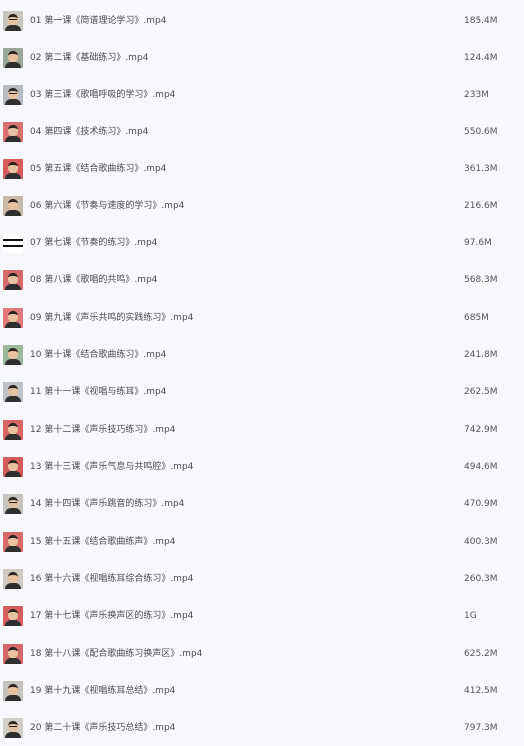  What do you see at coordinates (481, 728) in the screenshot?
I see `file-size: 797.3M` at bounding box center [481, 728].